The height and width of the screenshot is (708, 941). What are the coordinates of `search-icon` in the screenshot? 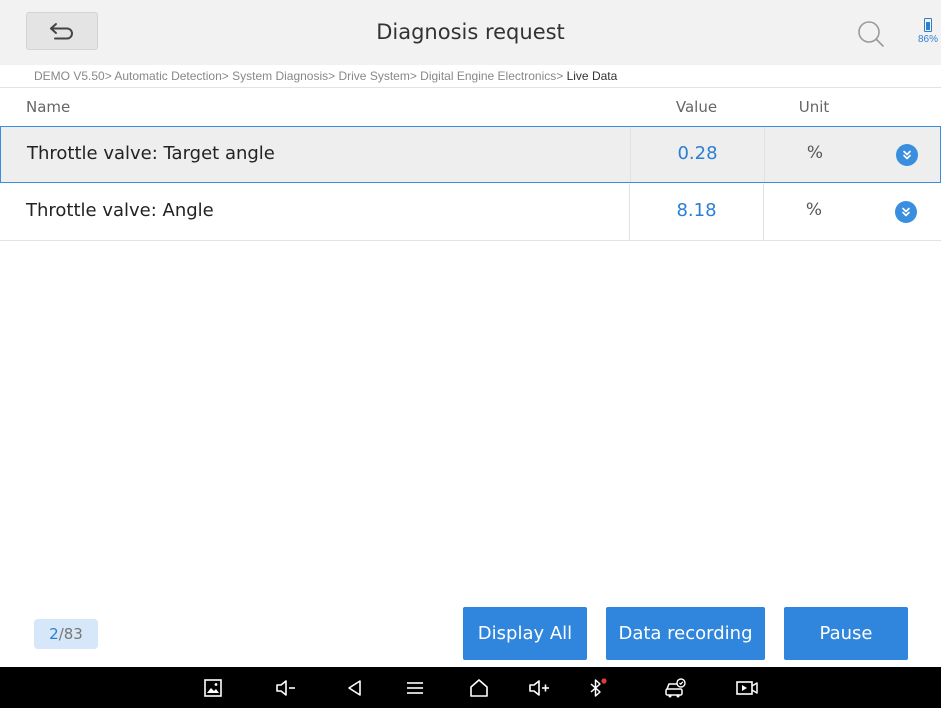 It's located at (871, 34).